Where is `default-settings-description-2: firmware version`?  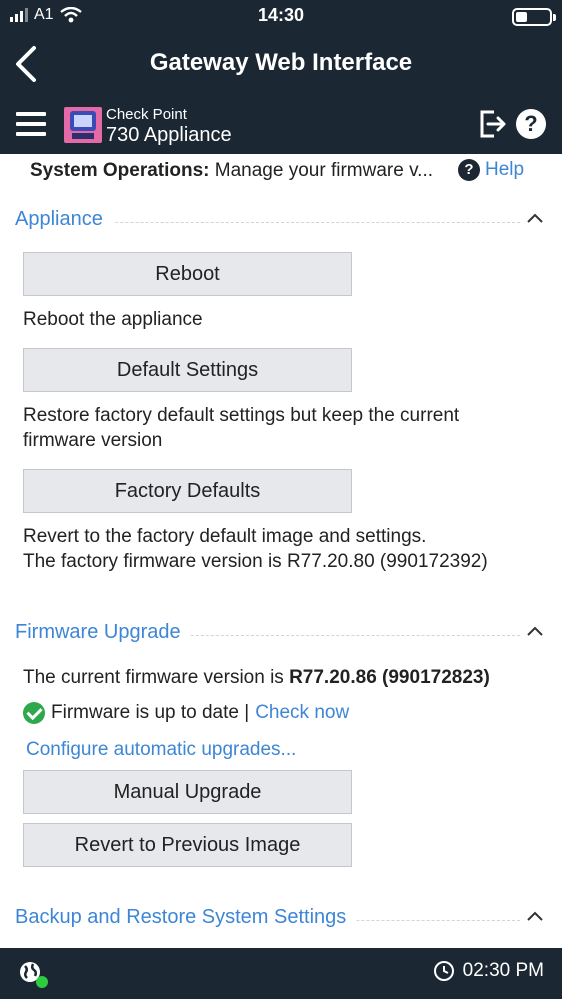
default-settings-description-2: firmware version is located at coordinates (93, 440).